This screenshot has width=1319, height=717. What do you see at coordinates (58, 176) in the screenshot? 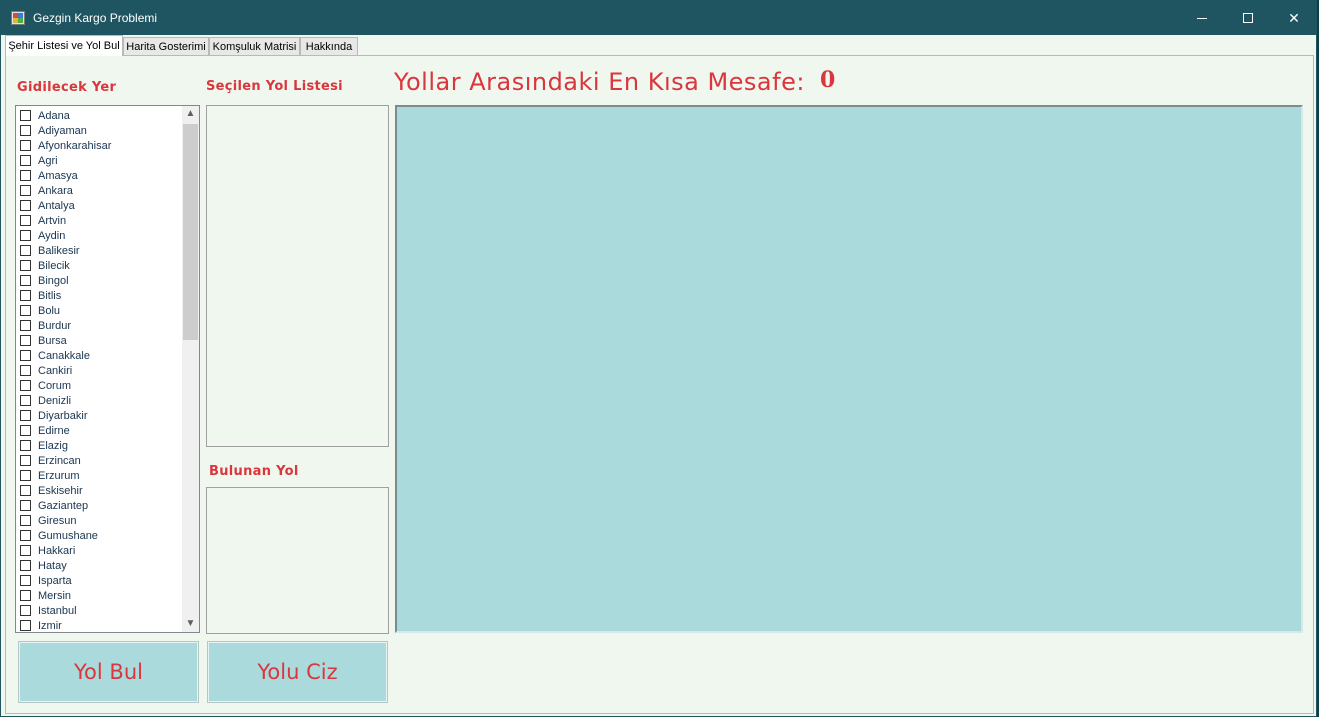
I see `city-label: Amasya` at bounding box center [58, 176].